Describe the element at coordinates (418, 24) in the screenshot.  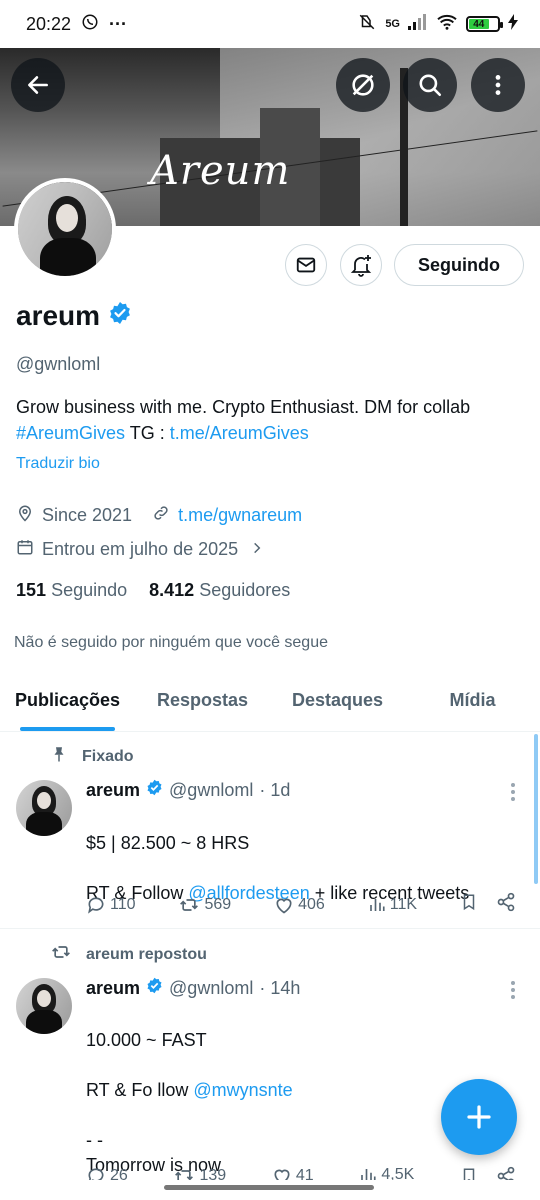
I see `signal-icon` at that location.